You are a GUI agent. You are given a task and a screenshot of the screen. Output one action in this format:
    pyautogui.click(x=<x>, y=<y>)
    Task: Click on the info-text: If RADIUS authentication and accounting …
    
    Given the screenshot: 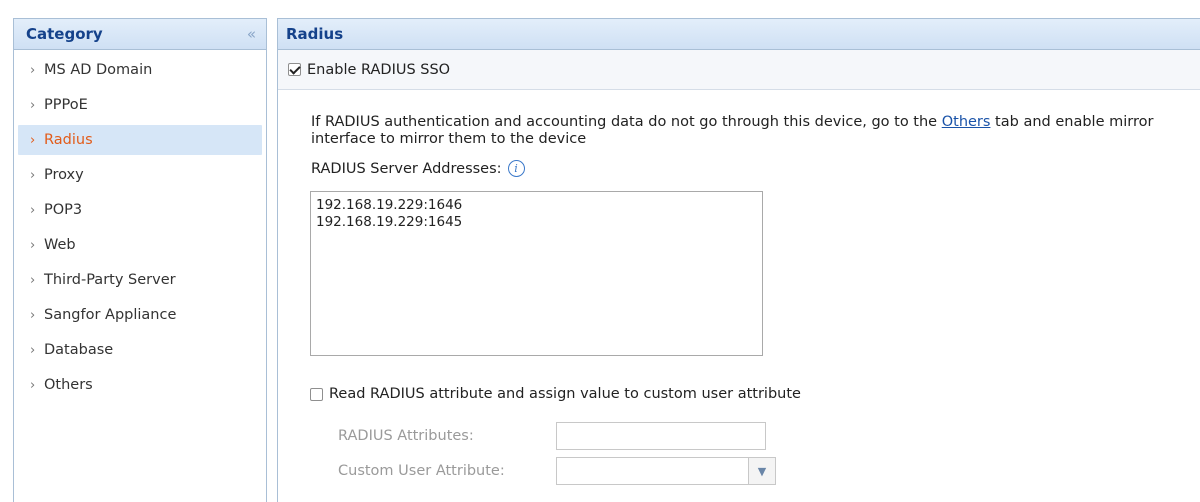 What is the action you would take?
    pyautogui.click(x=751, y=131)
    